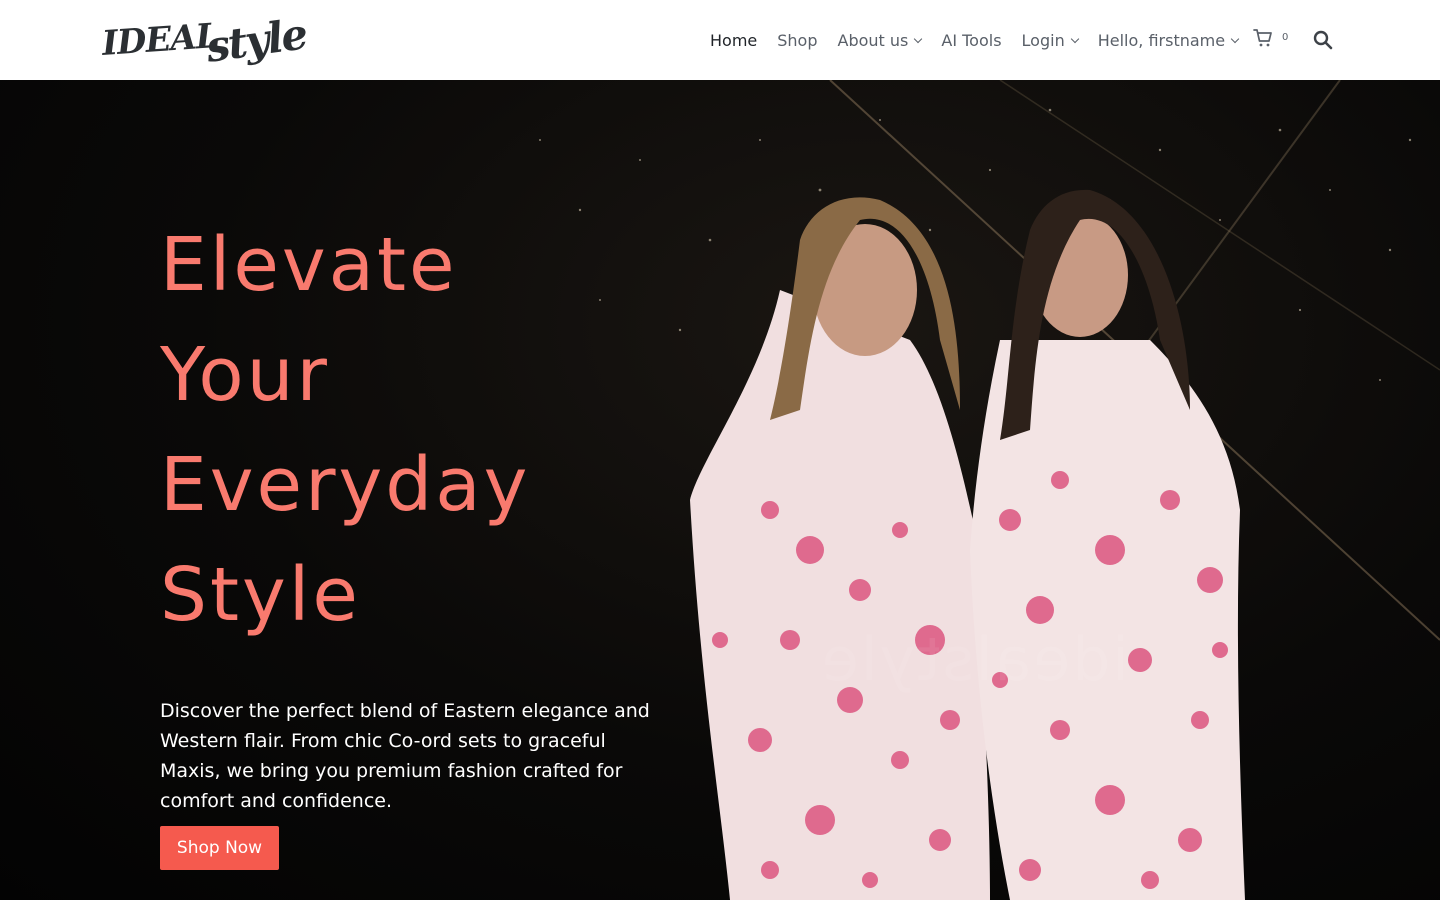  I want to click on nav-item-label: AI Tools, so click(971, 40).